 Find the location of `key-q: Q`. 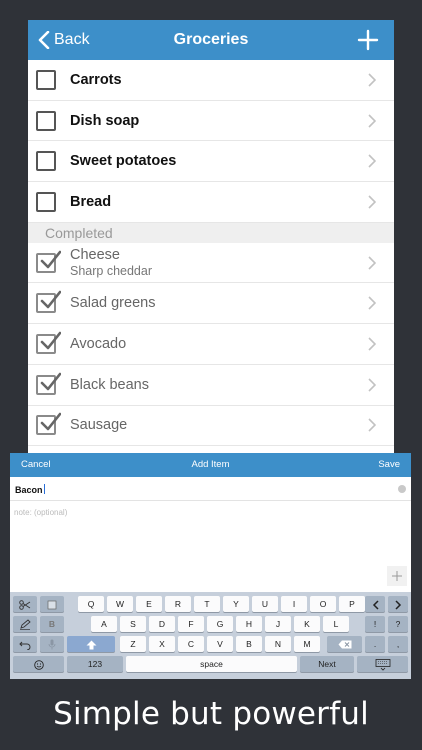

key-q: Q is located at coordinates (91, 604).